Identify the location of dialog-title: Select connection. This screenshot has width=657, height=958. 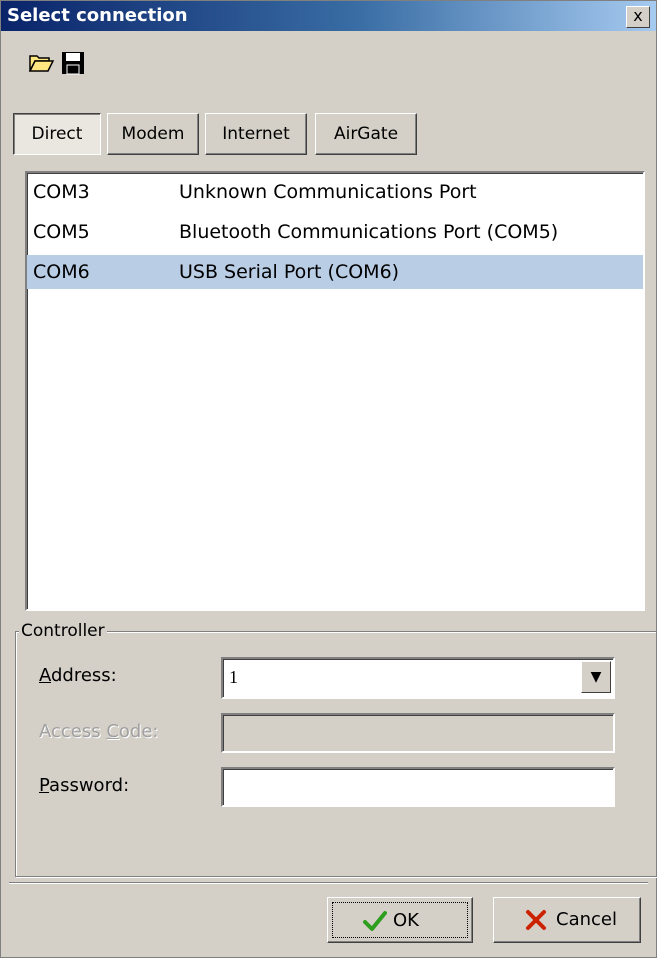
(97, 15).